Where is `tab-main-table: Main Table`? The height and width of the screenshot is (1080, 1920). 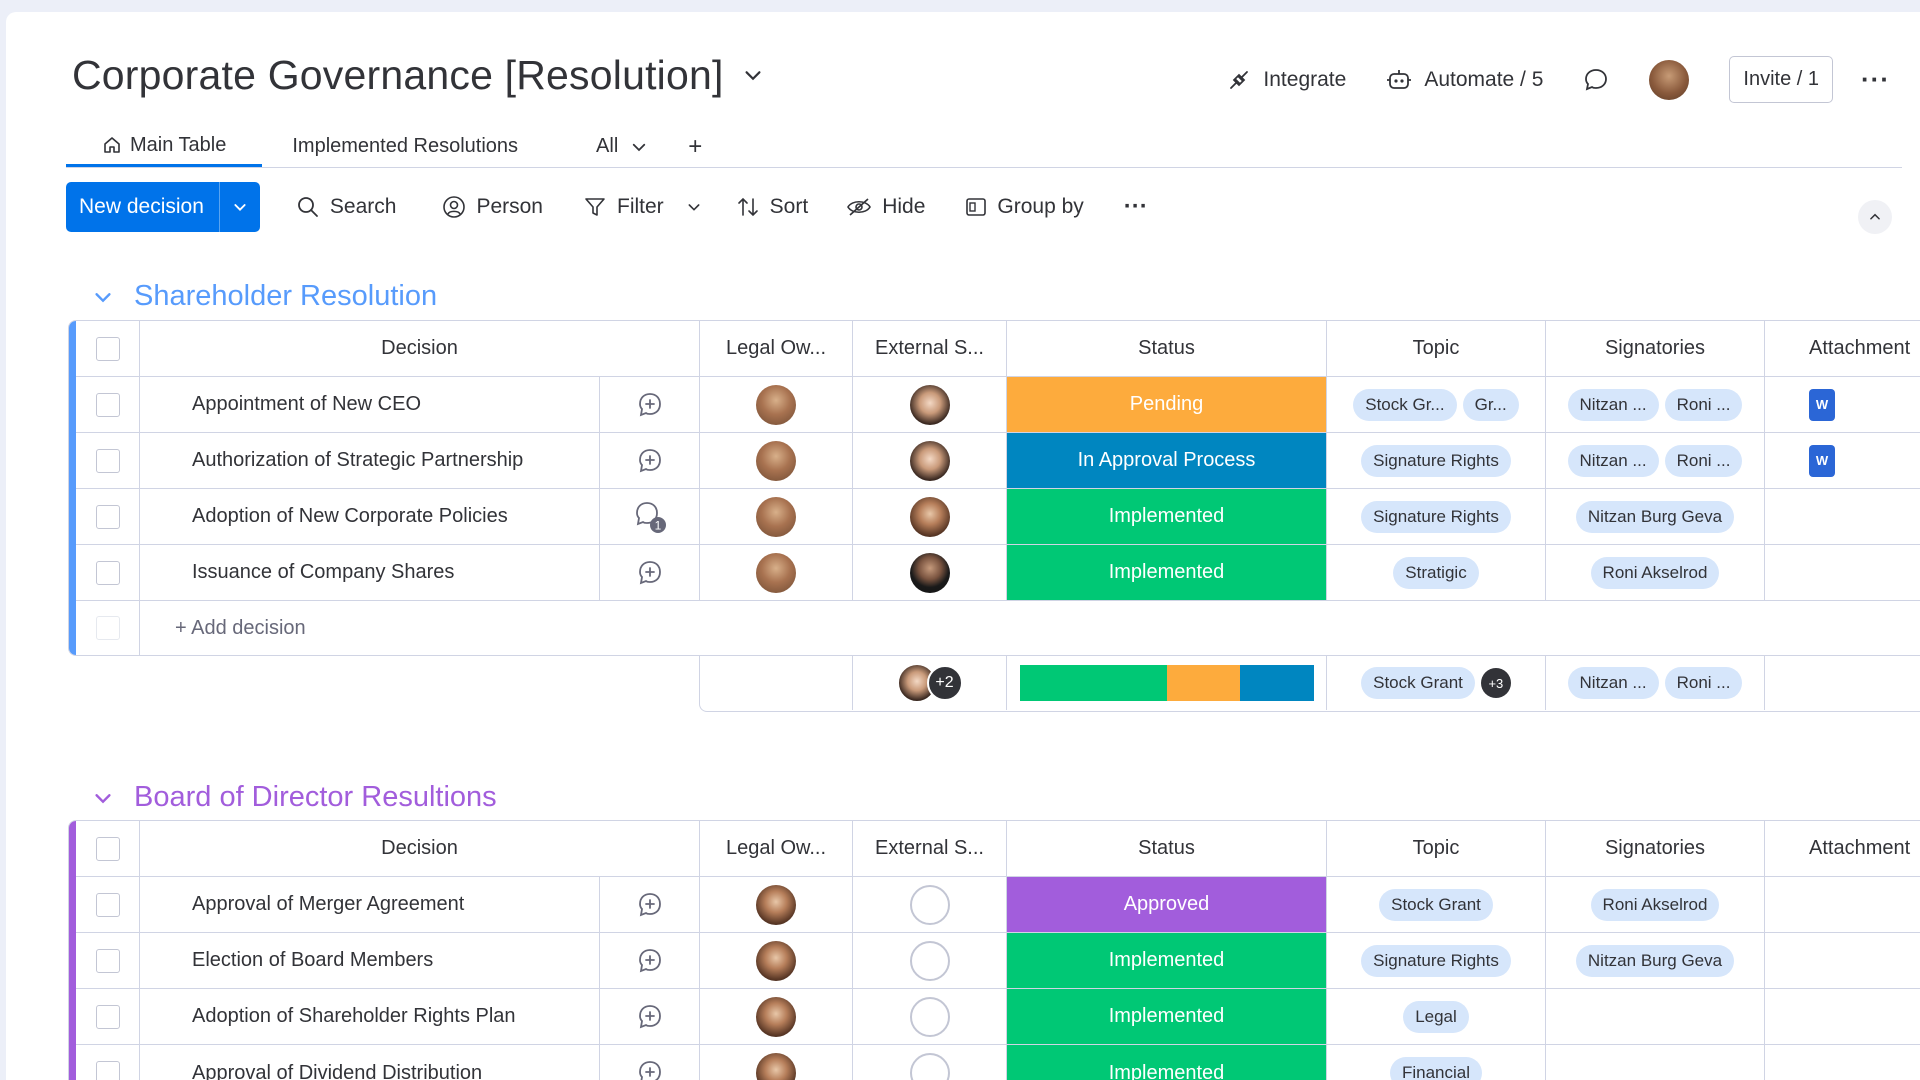
tab-main-table: Main Table is located at coordinates (164, 144).